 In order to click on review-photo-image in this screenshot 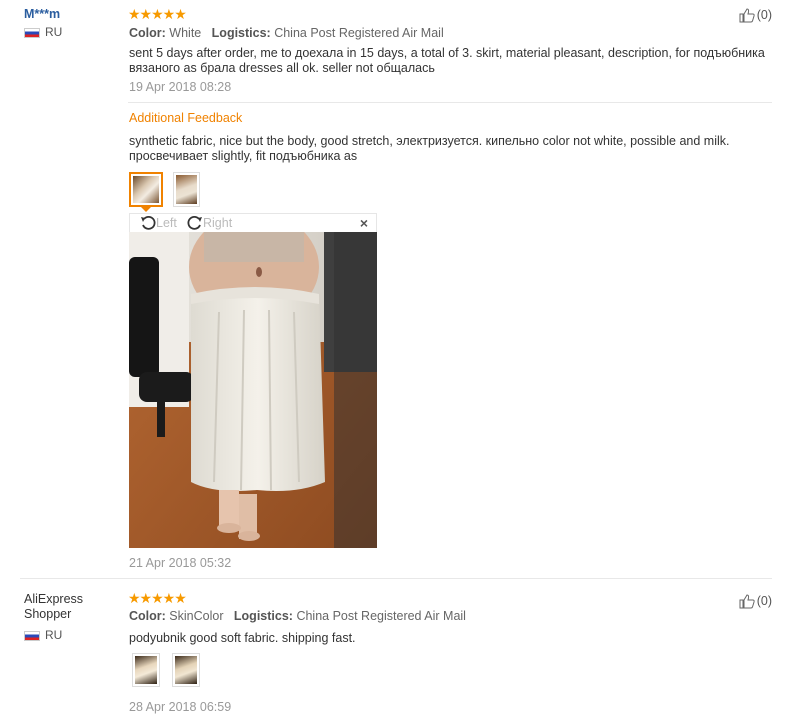, I will do `click(253, 390)`.